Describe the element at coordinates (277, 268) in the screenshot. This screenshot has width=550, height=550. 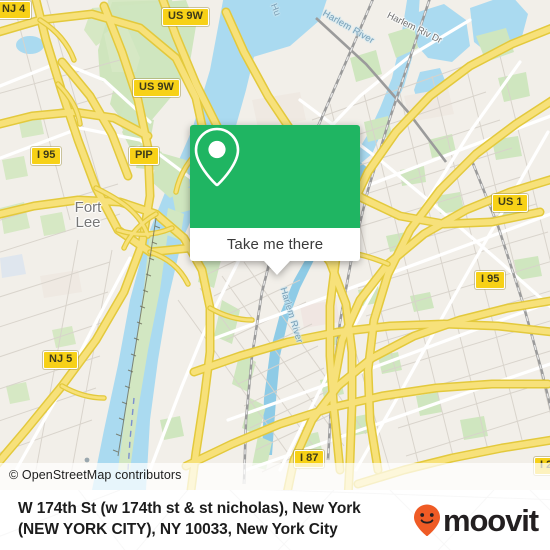
I see `popup-tail` at that location.